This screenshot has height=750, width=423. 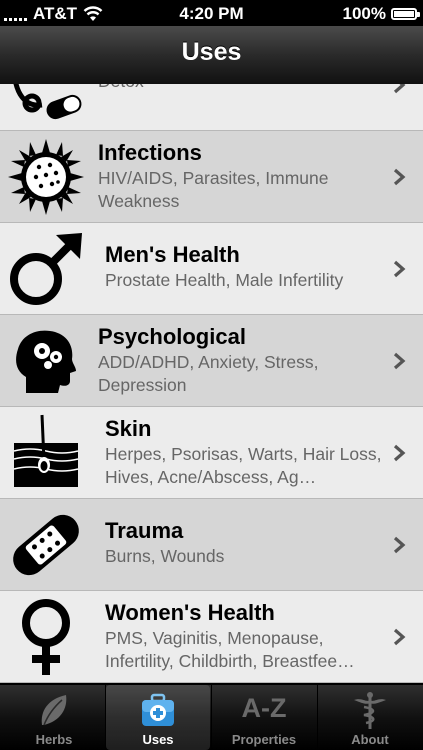 I want to click on status-bar: AT&T 4:20 PM 100%, so click(x=211, y=13).